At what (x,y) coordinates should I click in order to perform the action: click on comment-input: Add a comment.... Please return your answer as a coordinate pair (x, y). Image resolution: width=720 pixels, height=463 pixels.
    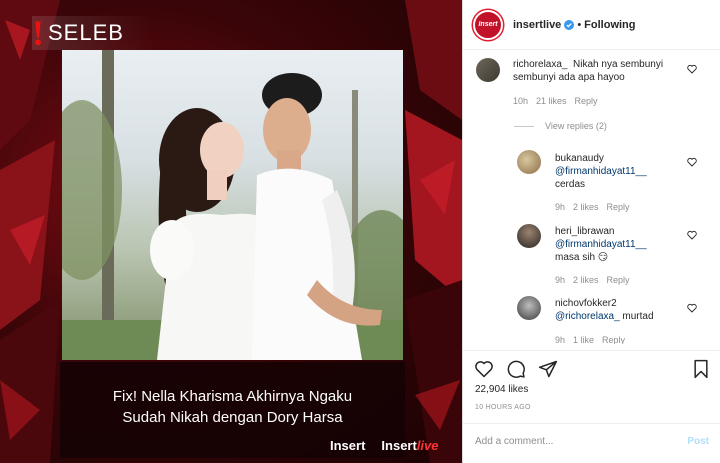
    Looking at the image, I should click on (514, 441).